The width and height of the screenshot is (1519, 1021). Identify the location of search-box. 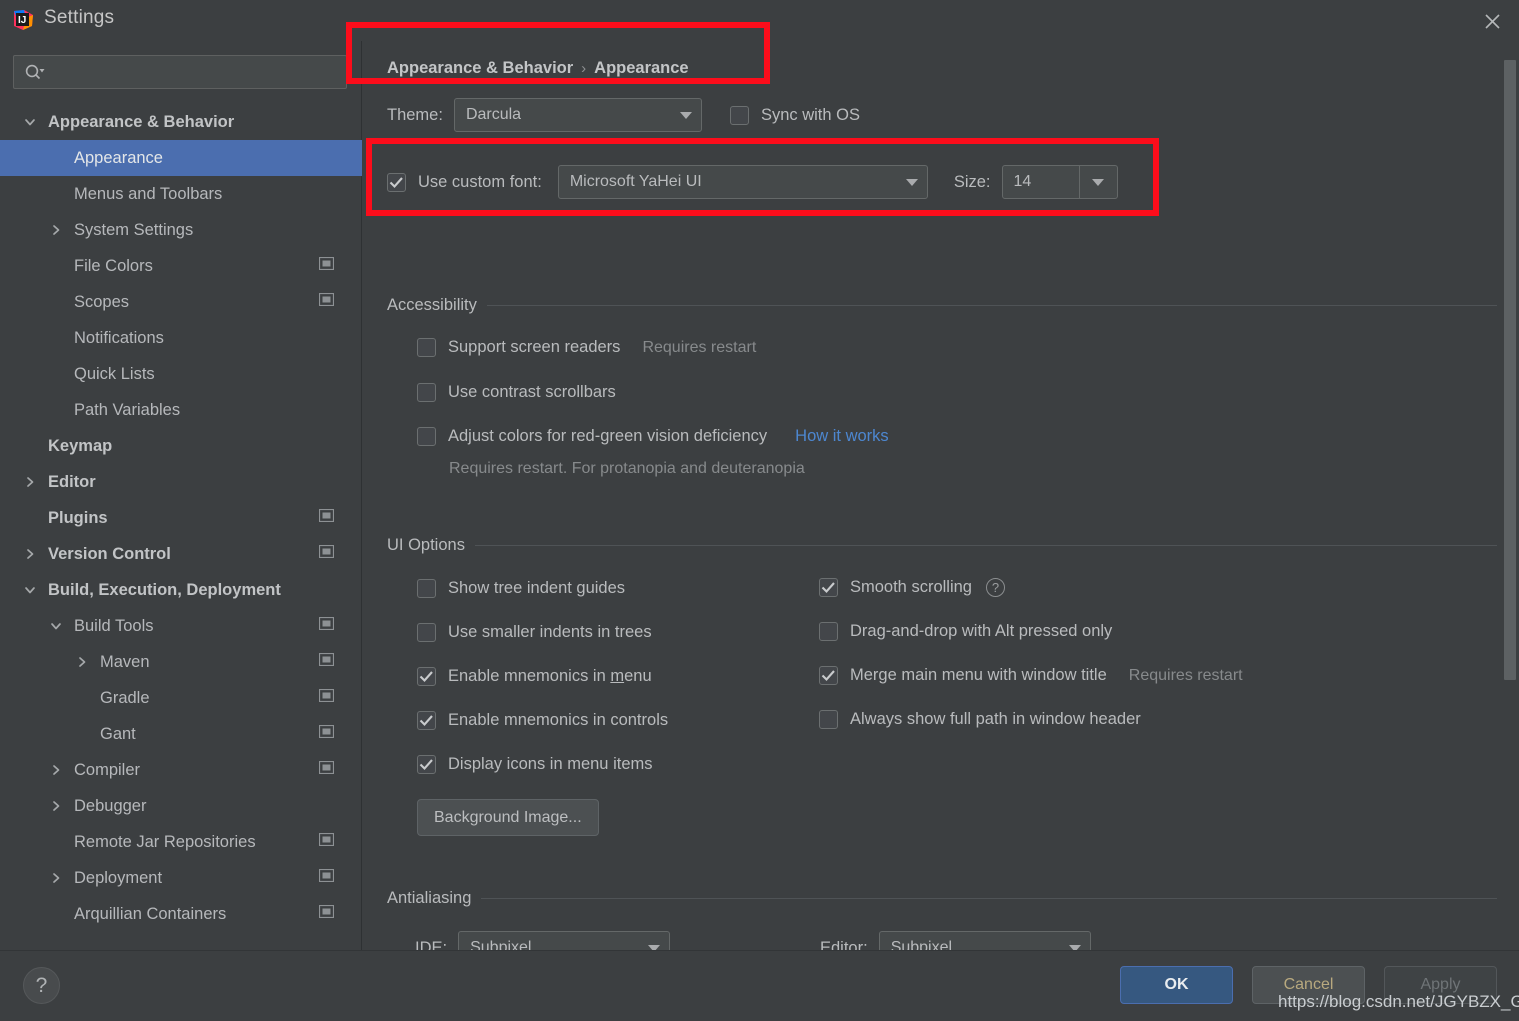
(180, 72).